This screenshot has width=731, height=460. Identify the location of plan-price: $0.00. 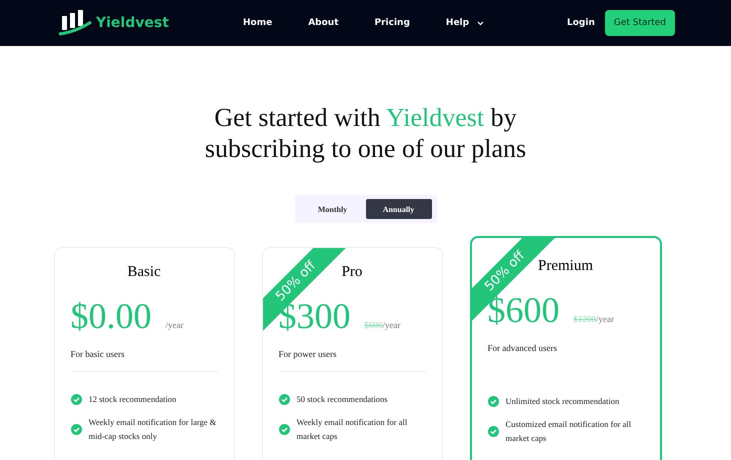
(111, 316).